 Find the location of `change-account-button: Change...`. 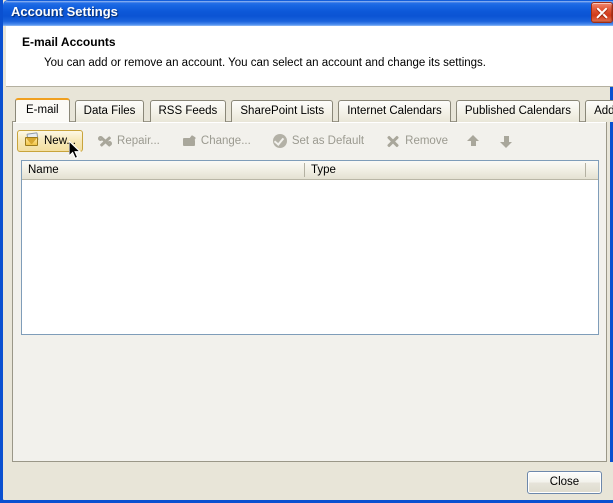

change-account-button: Change... is located at coordinates (216, 141).